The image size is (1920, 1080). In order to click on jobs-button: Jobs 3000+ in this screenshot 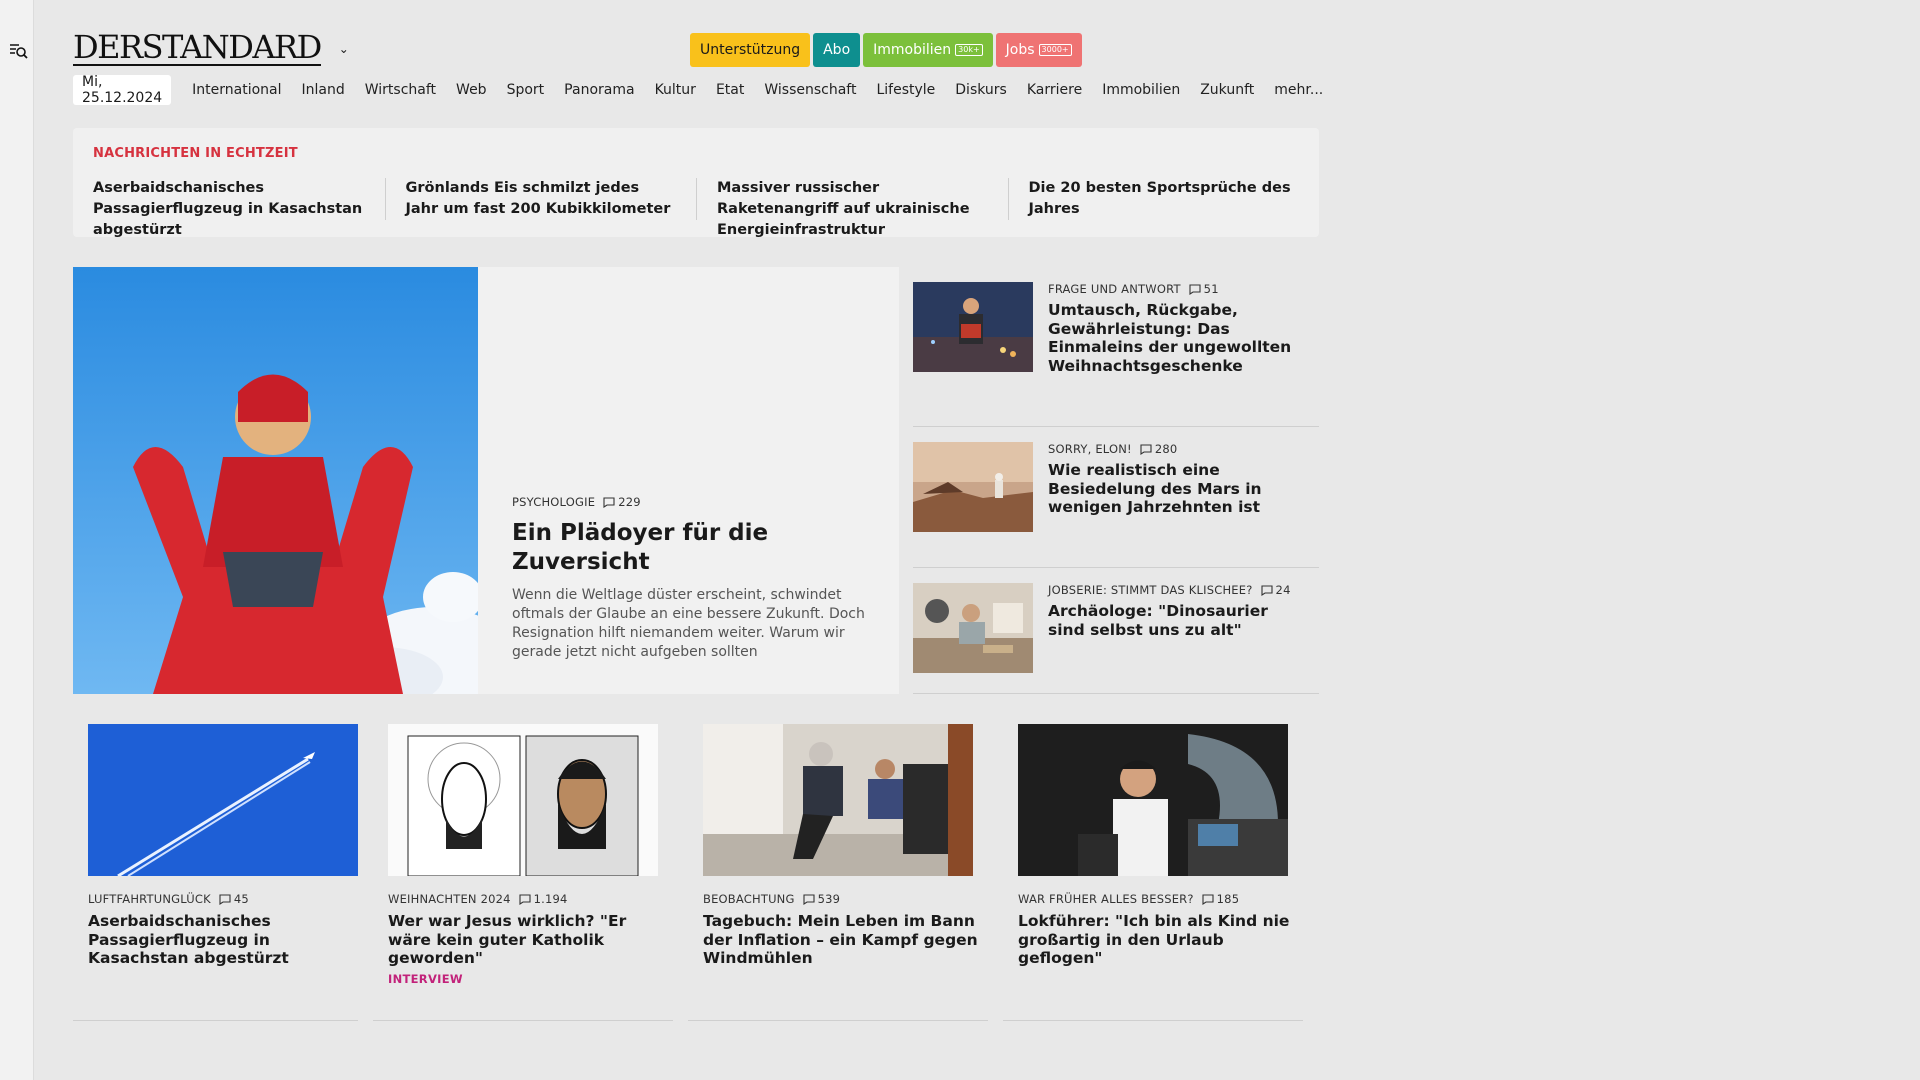, I will do `click(1038, 50)`.